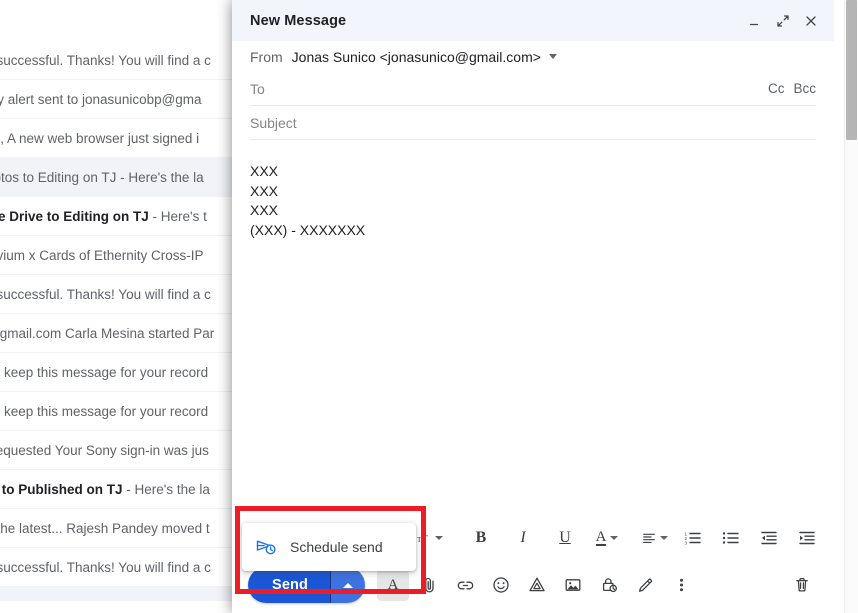 The width and height of the screenshot is (858, 613). What do you see at coordinates (289, 585) in the screenshot?
I see `send-button: Send` at bounding box center [289, 585].